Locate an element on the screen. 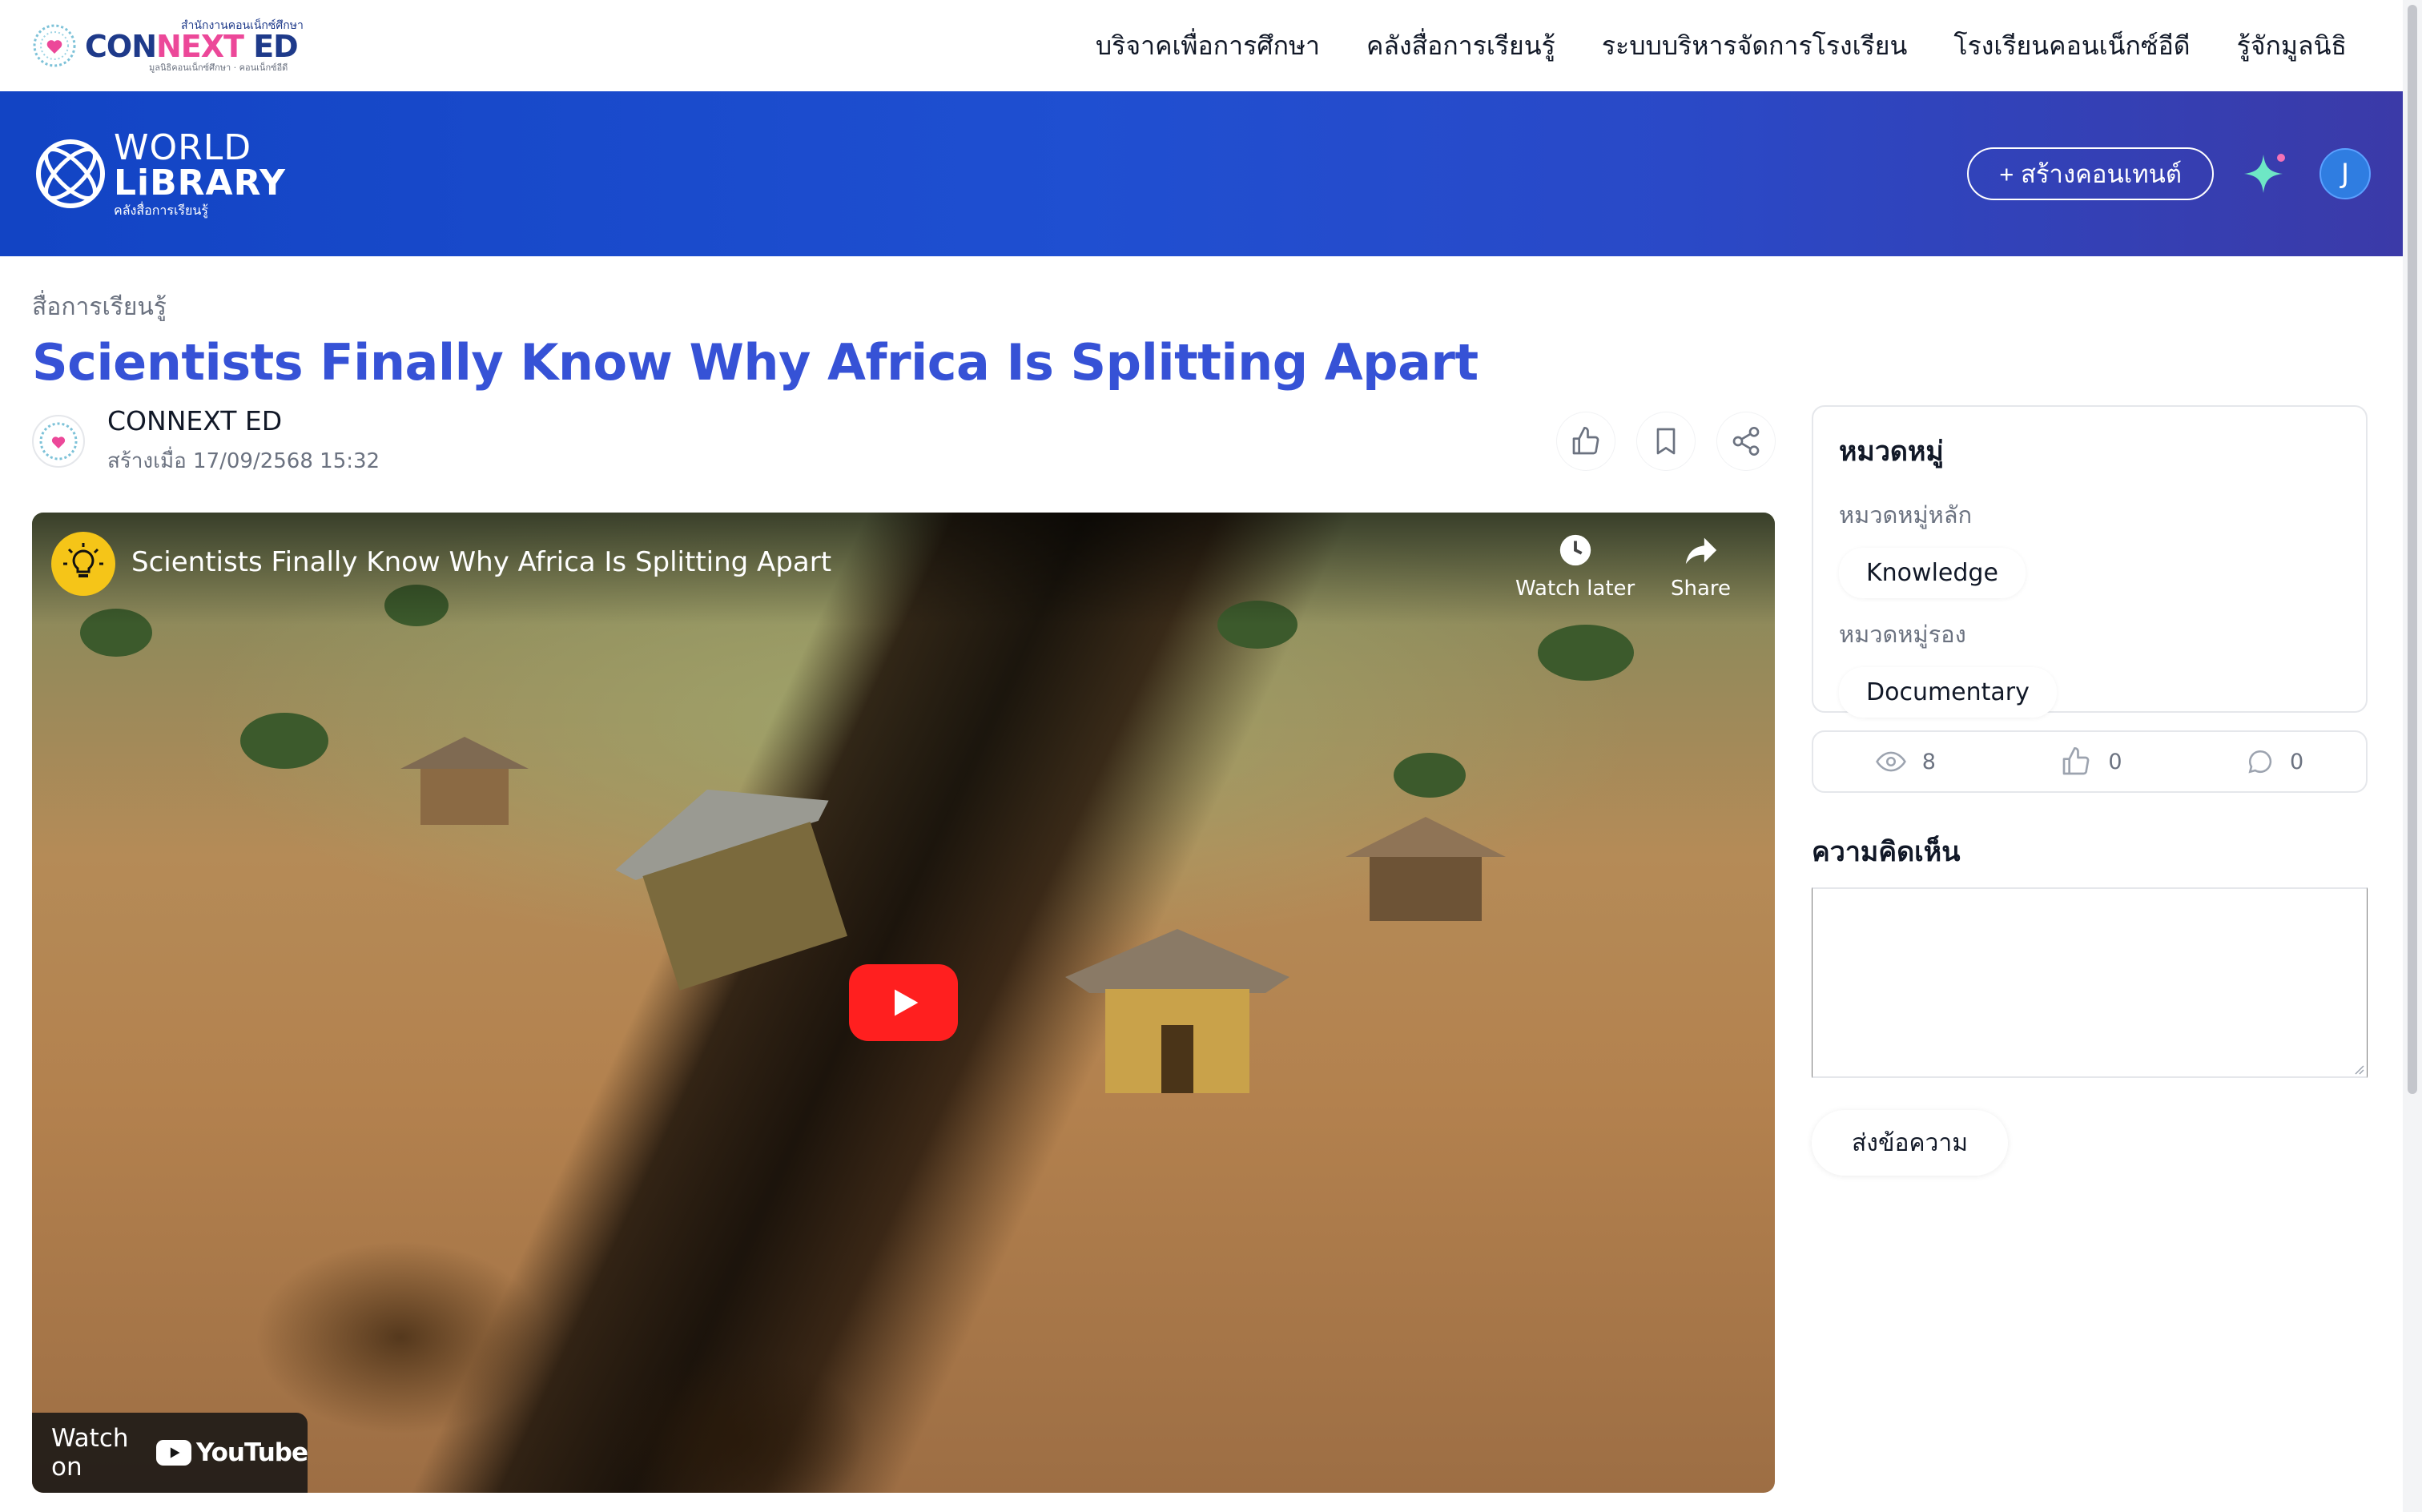  clock-icon is located at coordinates (1575, 550).